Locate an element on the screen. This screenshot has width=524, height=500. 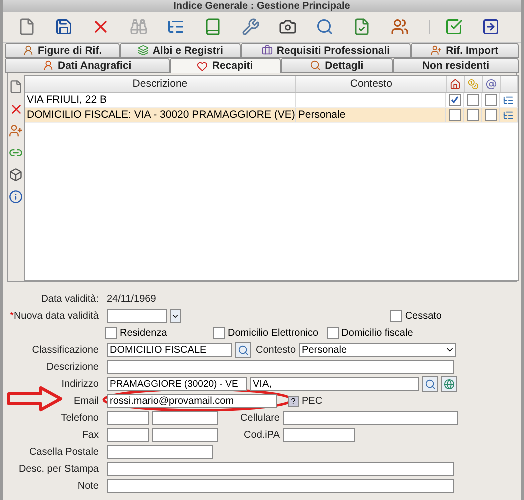
field-label: Indirizzo is located at coordinates (80, 384).